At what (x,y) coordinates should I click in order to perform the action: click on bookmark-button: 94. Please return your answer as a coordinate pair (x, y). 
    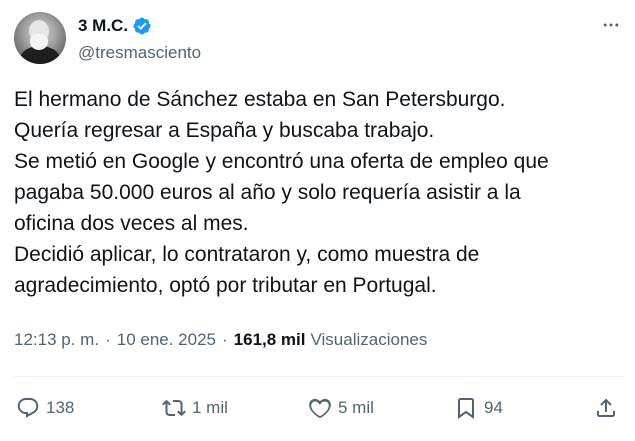
    Looking at the image, I should click on (478, 408).